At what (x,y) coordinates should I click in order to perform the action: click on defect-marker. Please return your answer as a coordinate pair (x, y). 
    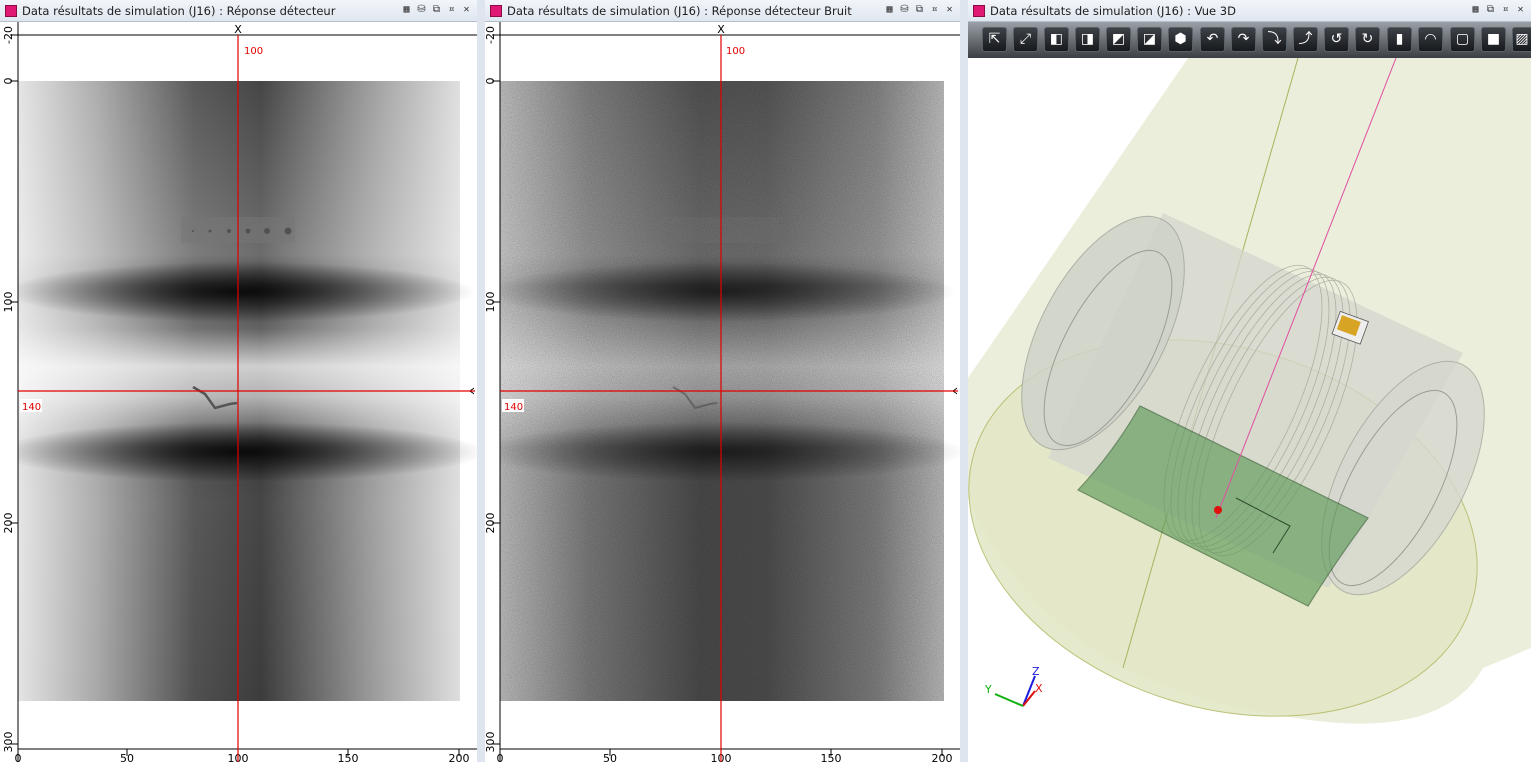
    Looking at the image, I should click on (1218, 510).